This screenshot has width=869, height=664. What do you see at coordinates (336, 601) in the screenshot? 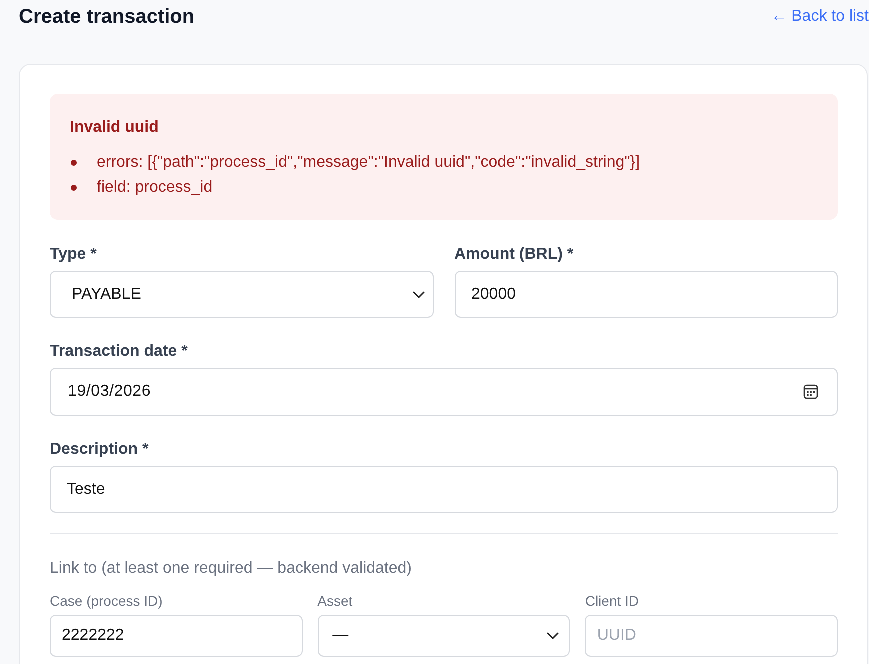
I see `field-label: Asset` at bounding box center [336, 601].